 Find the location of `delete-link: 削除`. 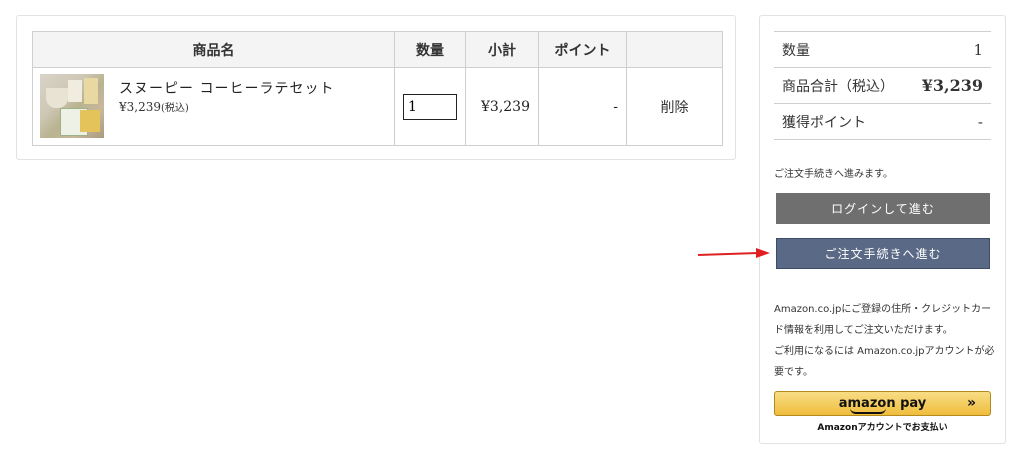

delete-link: 削除 is located at coordinates (674, 106).